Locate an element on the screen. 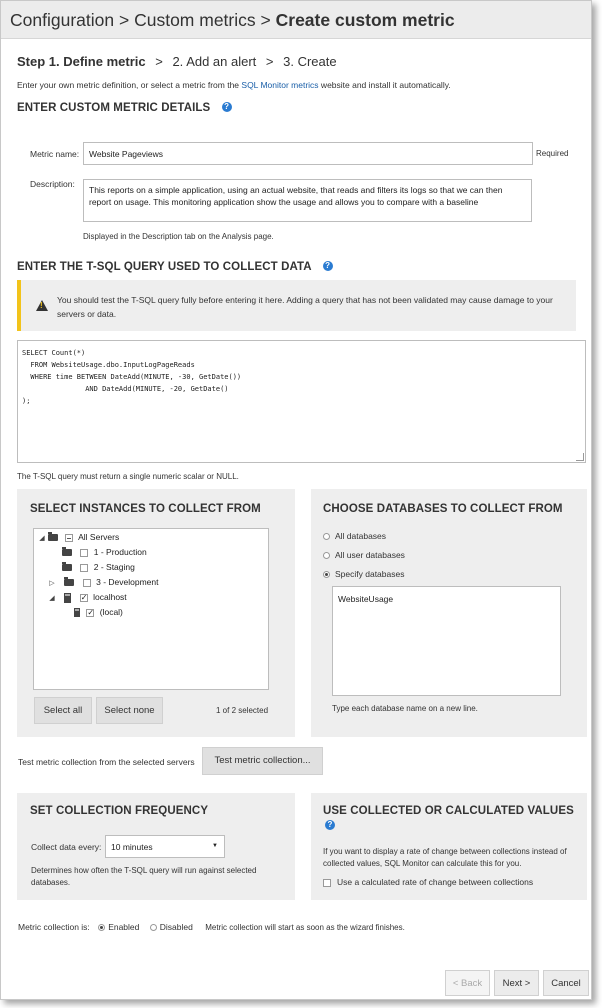 Image resolution: width=602 pixels, height=1008 pixels. step-2: 2. Add an alert is located at coordinates (214, 61).